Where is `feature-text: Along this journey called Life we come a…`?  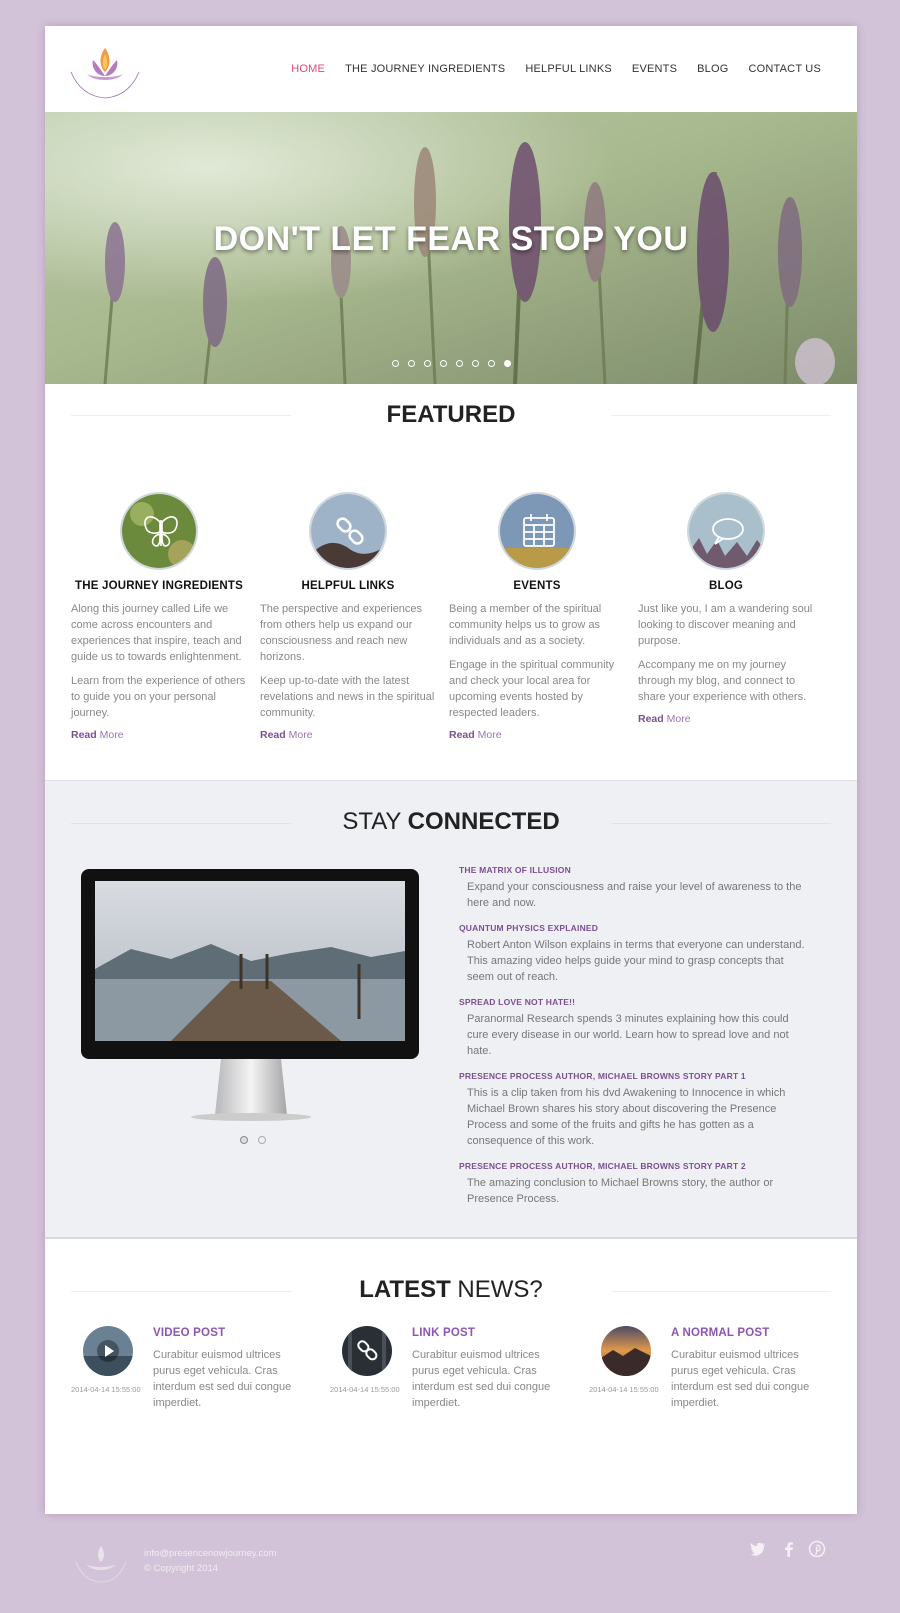
feature-text: Along this journey called Life we come a… is located at coordinates (159, 661).